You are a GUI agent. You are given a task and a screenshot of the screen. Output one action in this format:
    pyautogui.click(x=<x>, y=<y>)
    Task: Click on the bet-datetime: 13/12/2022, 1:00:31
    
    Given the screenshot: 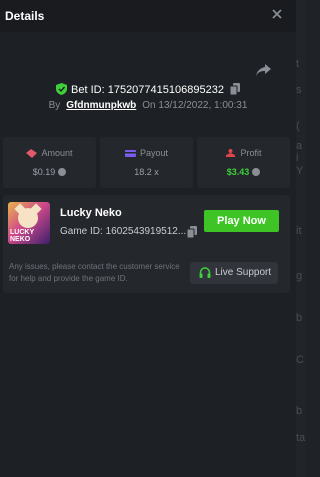 What is the action you would take?
    pyautogui.click(x=203, y=105)
    